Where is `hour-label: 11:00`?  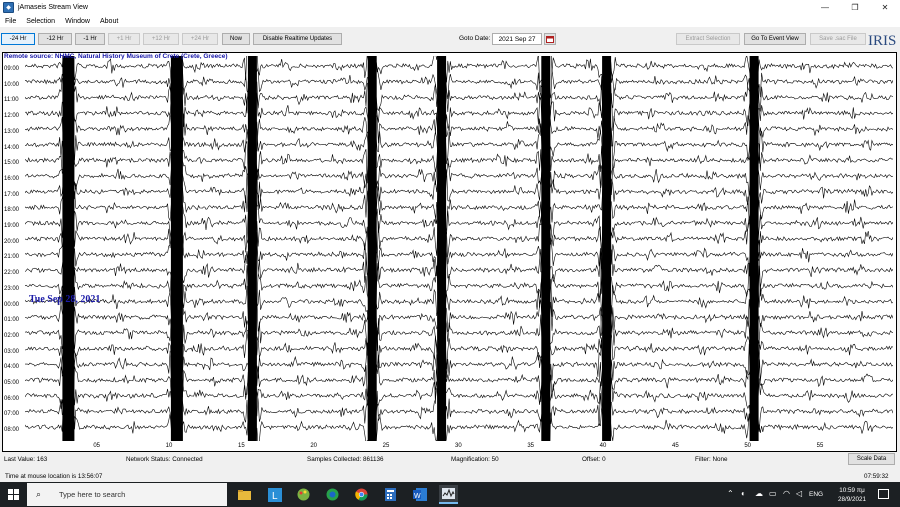
hour-label: 11:00 is located at coordinates (11, 100).